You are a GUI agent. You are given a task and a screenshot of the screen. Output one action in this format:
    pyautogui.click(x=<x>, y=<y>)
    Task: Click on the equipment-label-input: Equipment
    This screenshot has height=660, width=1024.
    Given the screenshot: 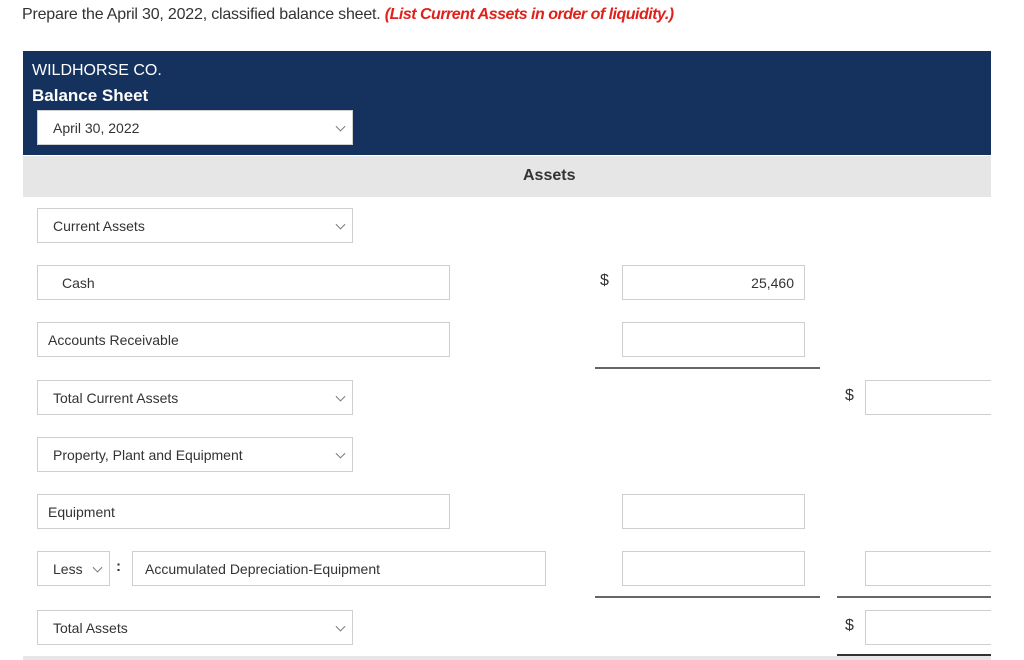 What is the action you would take?
    pyautogui.click(x=243, y=511)
    